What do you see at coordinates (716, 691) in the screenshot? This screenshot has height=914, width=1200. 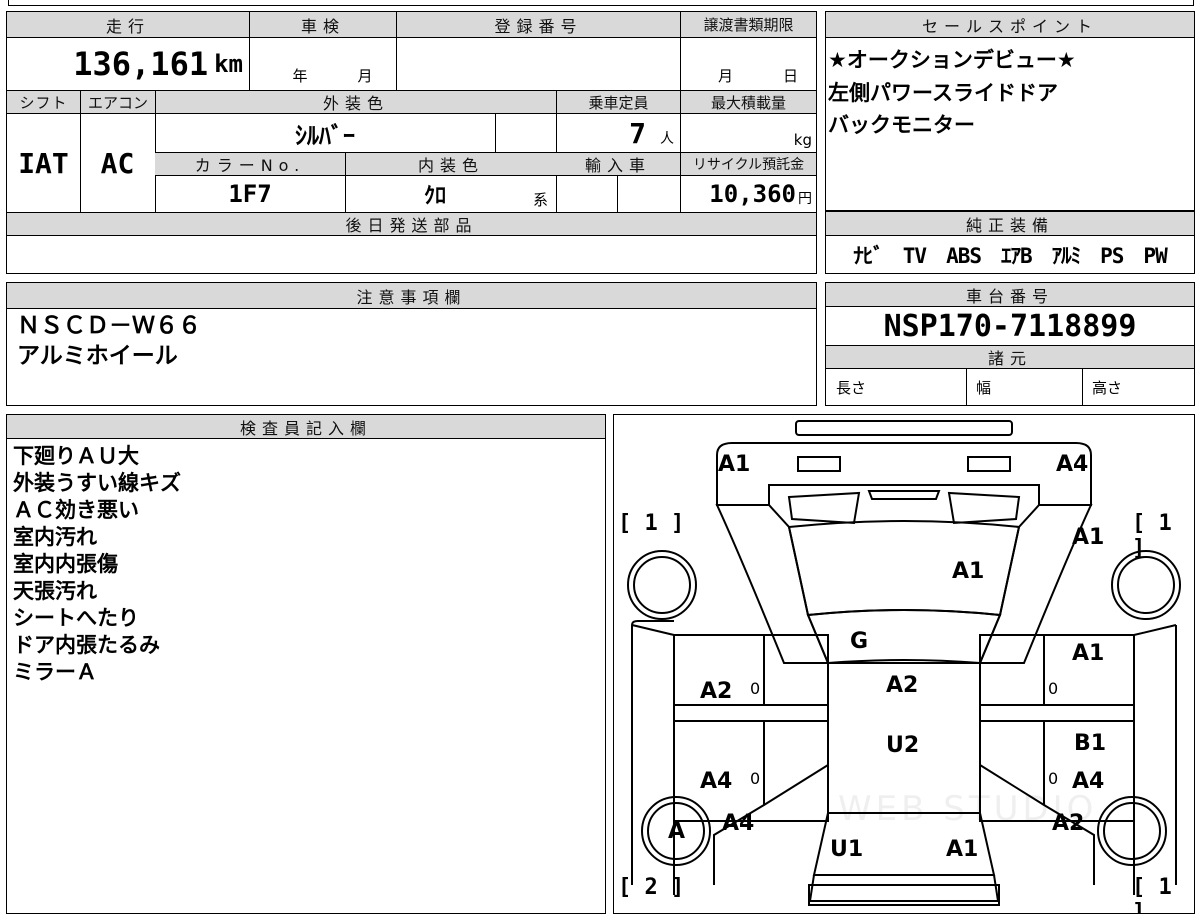 I see `mark-left-front-door: A2` at bounding box center [716, 691].